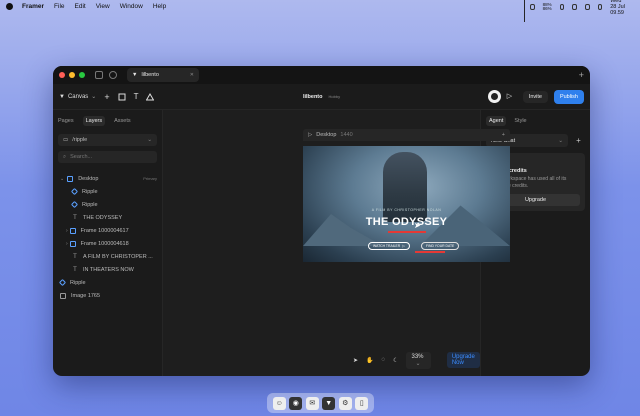 This screenshot has width=640, height=416. Describe the element at coordinates (619, 8) in the screenshot. I see `clock: Wed 28 Jul 09.59` at that location.